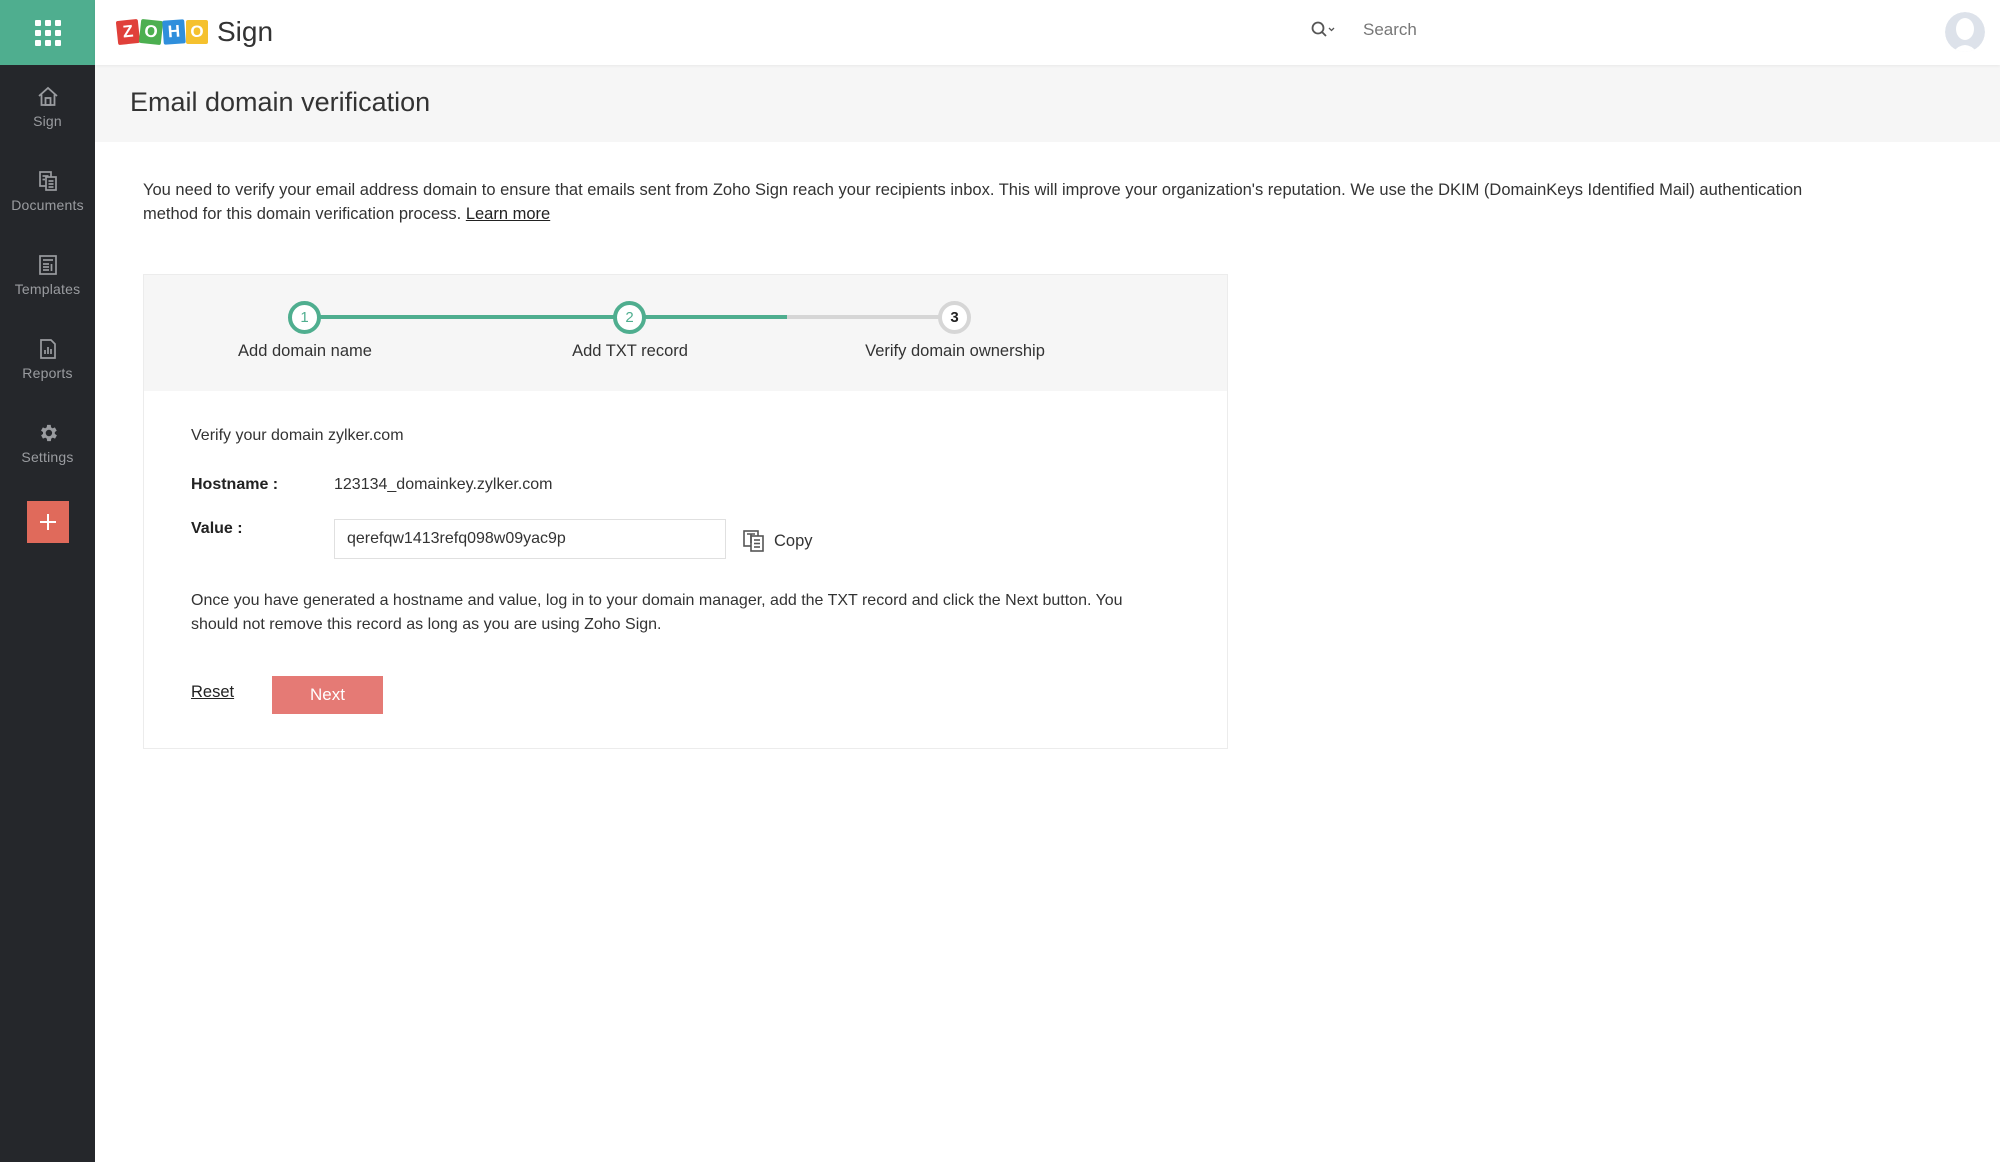  I want to click on sidebar-item-templates: Templates, so click(47, 288).